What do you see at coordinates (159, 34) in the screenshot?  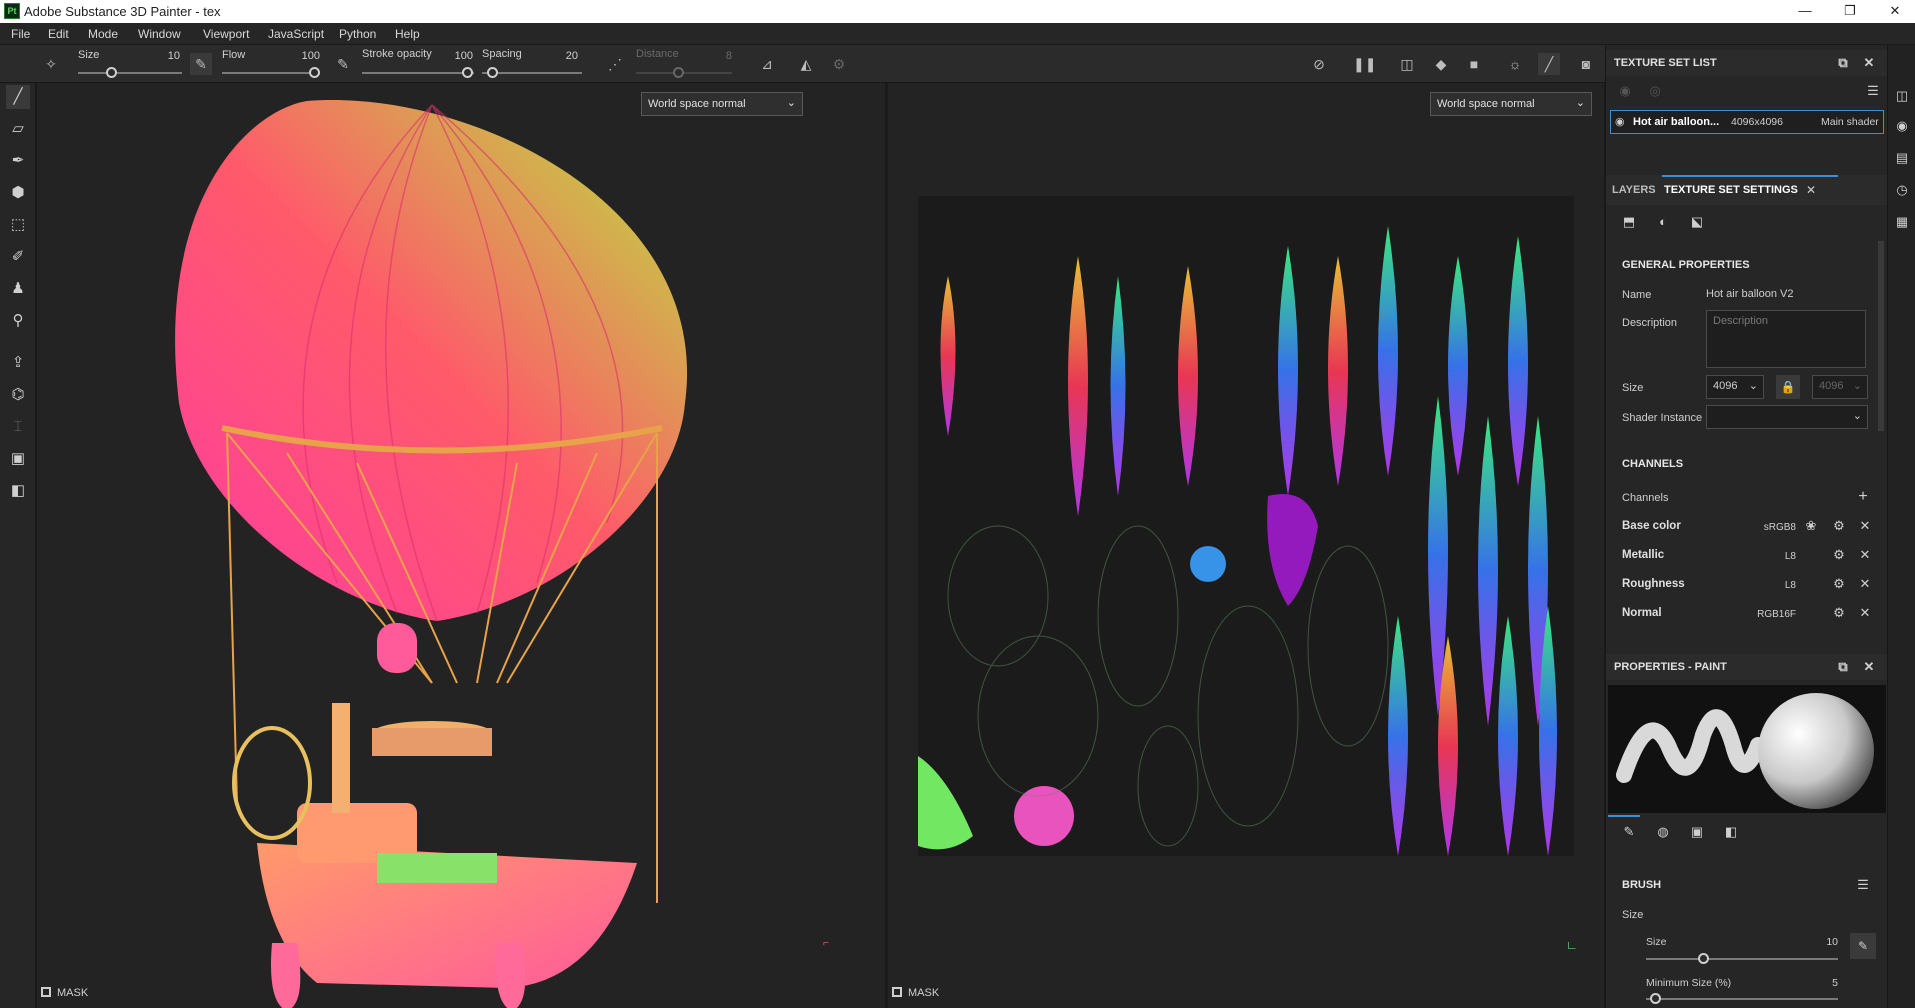 I see `menu-window: Window` at bounding box center [159, 34].